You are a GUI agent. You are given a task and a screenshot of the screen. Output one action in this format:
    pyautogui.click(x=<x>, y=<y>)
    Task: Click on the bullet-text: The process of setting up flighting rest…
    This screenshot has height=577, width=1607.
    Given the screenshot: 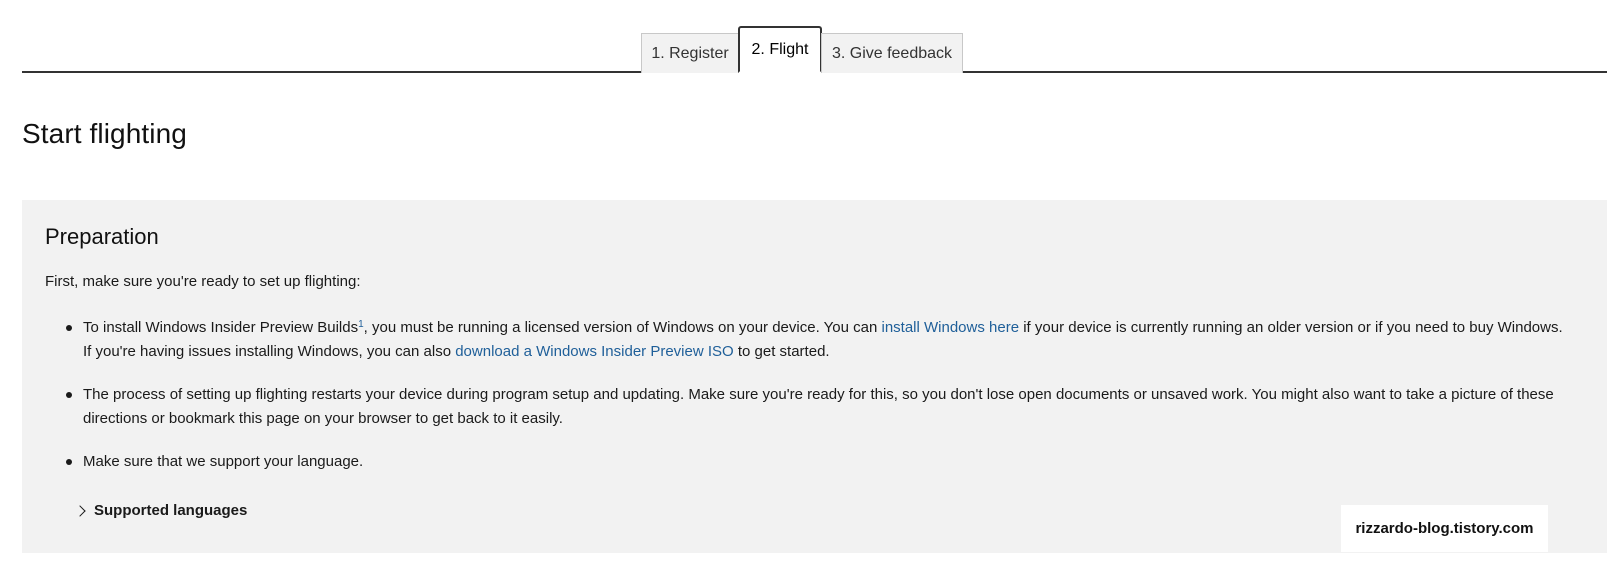 What is the action you would take?
    pyautogui.click(x=818, y=406)
    